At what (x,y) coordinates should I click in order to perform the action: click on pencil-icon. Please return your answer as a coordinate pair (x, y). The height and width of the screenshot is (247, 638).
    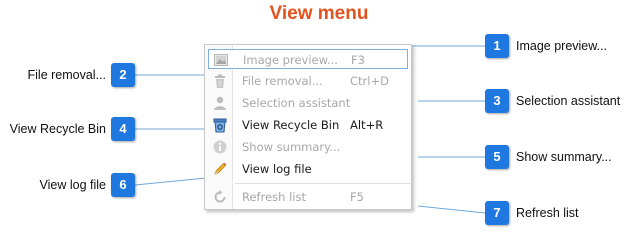
    Looking at the image, I should click on (220, 169).